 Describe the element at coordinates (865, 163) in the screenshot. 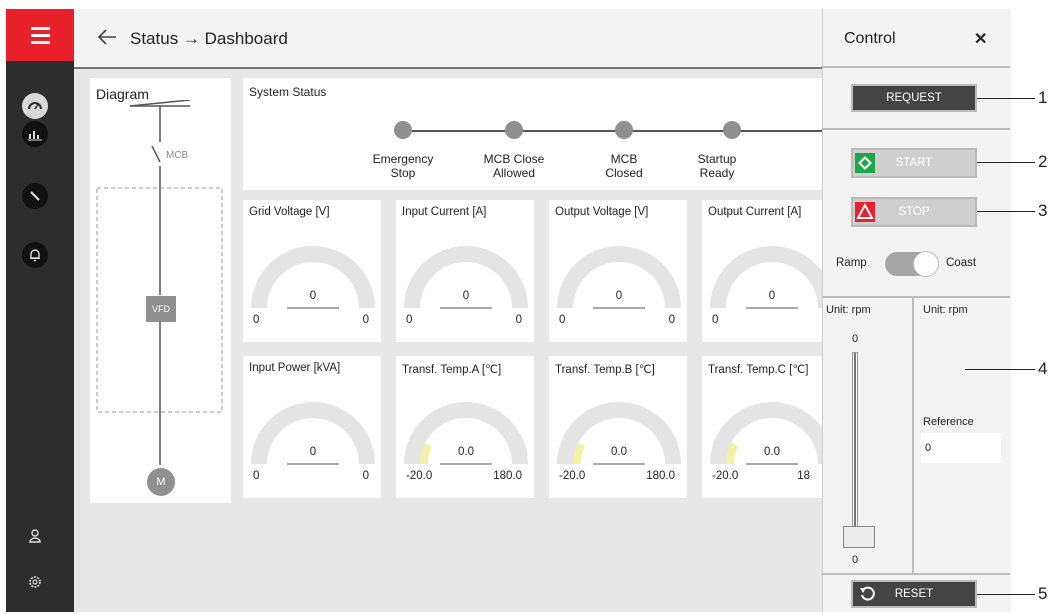

I see `start-icon` at that location.